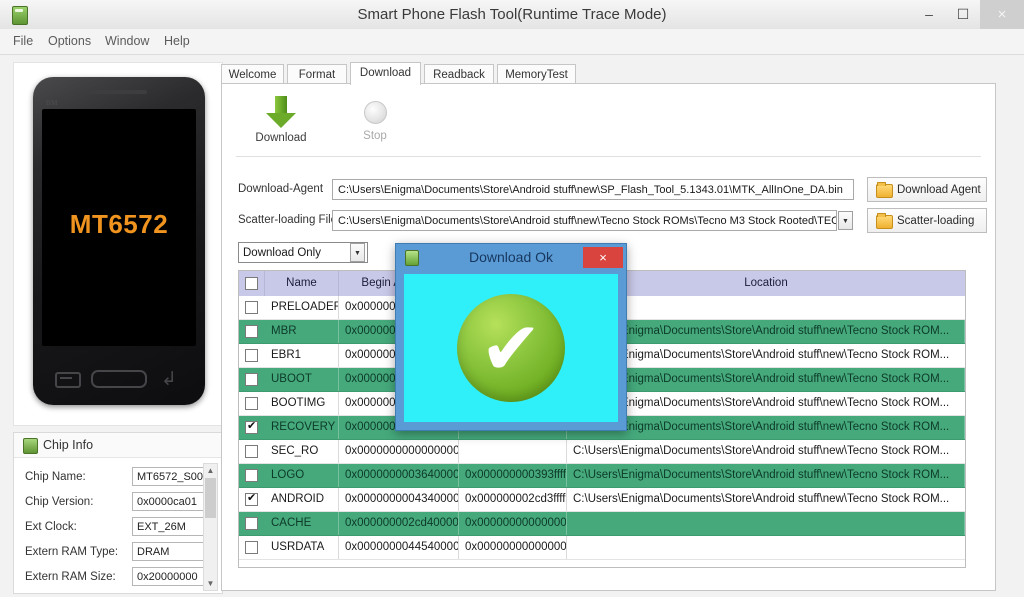 This screenshot has width=1024, height=597. Describe the element at coordinates (30, 446) in the screenshot. I see `chip-icon` at that location.